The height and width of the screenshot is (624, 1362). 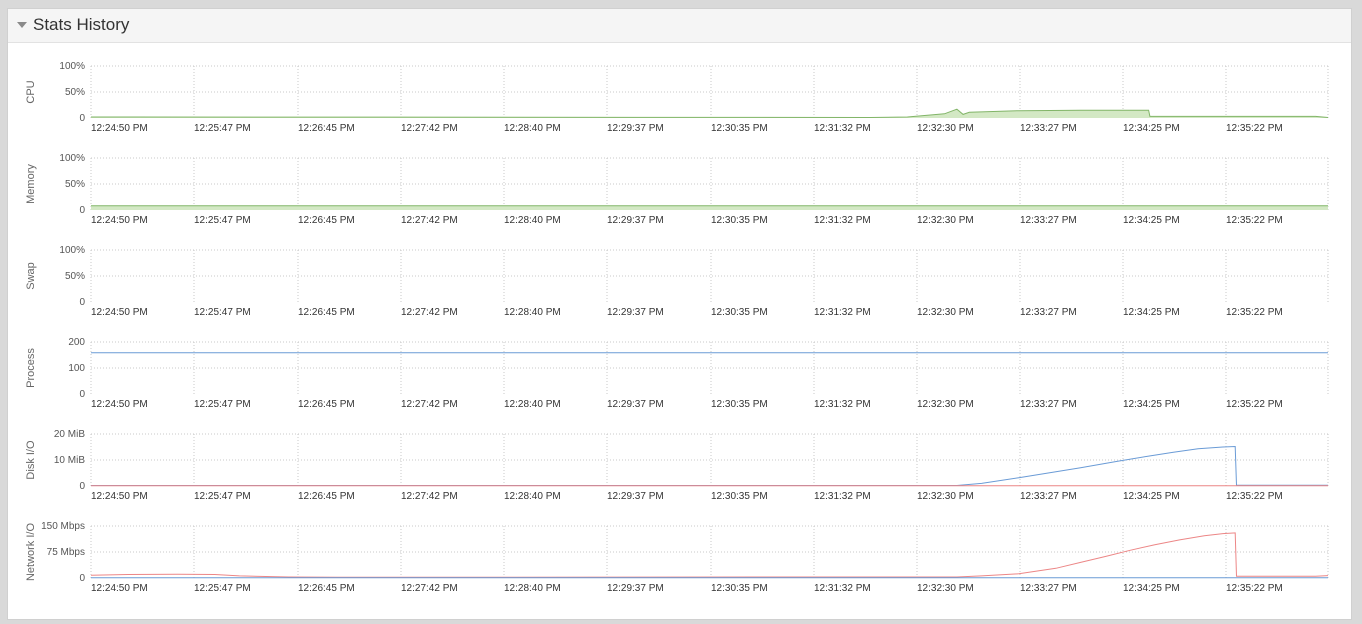 What do you see at coordinates (31, 460) in the screenshot?
I see `y-axis-label: Disk I/O` at bounding box center [31, 460].